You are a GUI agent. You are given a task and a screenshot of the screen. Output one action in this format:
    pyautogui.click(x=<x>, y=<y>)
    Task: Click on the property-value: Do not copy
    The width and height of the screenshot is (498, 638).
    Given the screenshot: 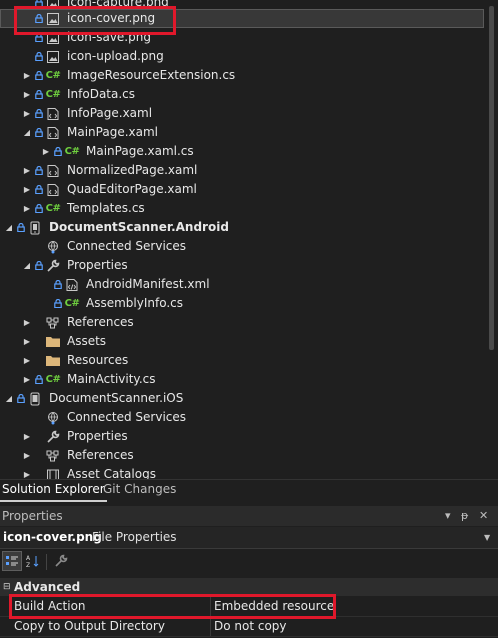 What is the action you would take?
    pyautogui.click(x=250, y=626)
    